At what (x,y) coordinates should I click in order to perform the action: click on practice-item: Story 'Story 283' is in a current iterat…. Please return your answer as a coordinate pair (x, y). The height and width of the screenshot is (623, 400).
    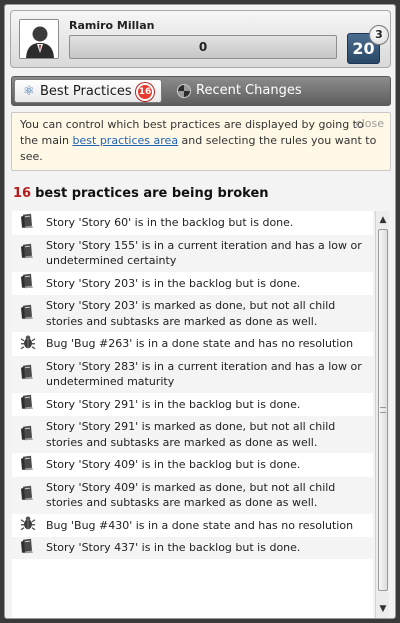
    Looking at the image, I should click on (192, 373).